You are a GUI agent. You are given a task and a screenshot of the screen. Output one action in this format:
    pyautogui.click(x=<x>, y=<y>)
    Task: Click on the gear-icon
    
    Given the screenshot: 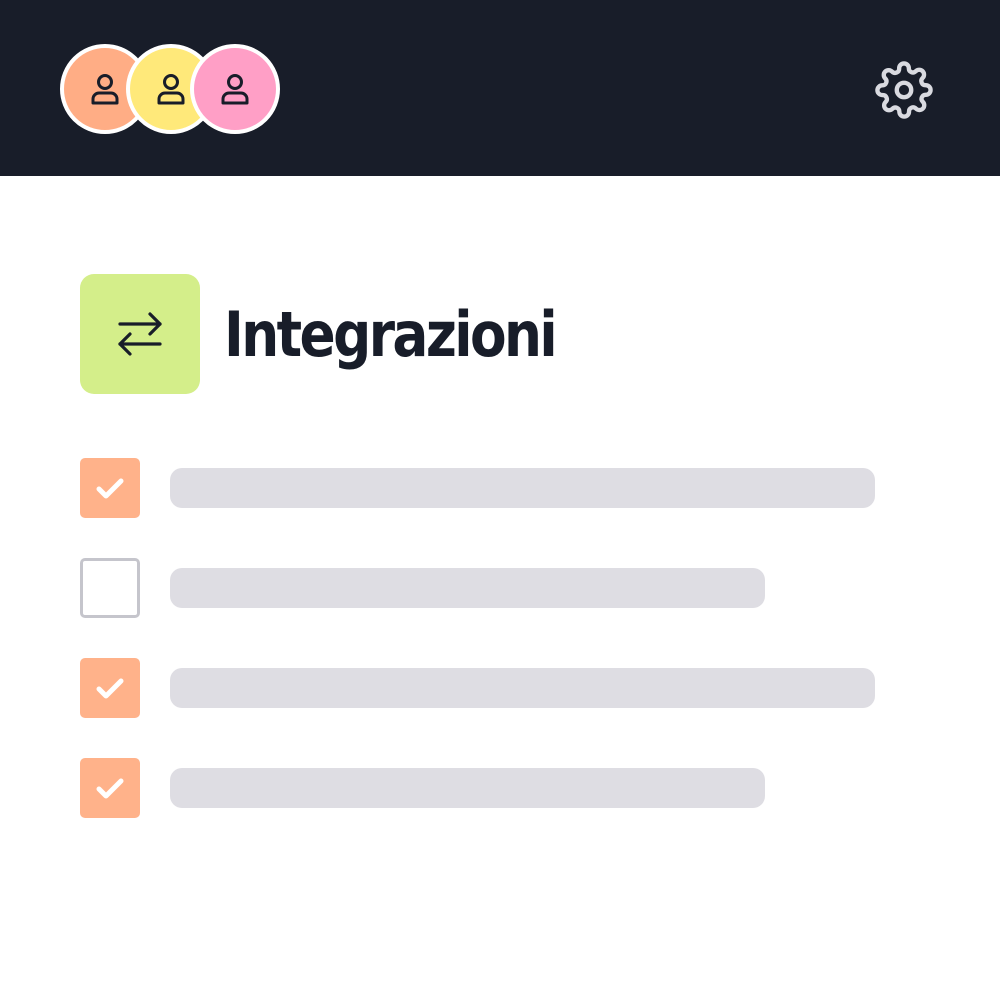 What is the action you would take?
    pyautogui.click(x=904, y=90)
    